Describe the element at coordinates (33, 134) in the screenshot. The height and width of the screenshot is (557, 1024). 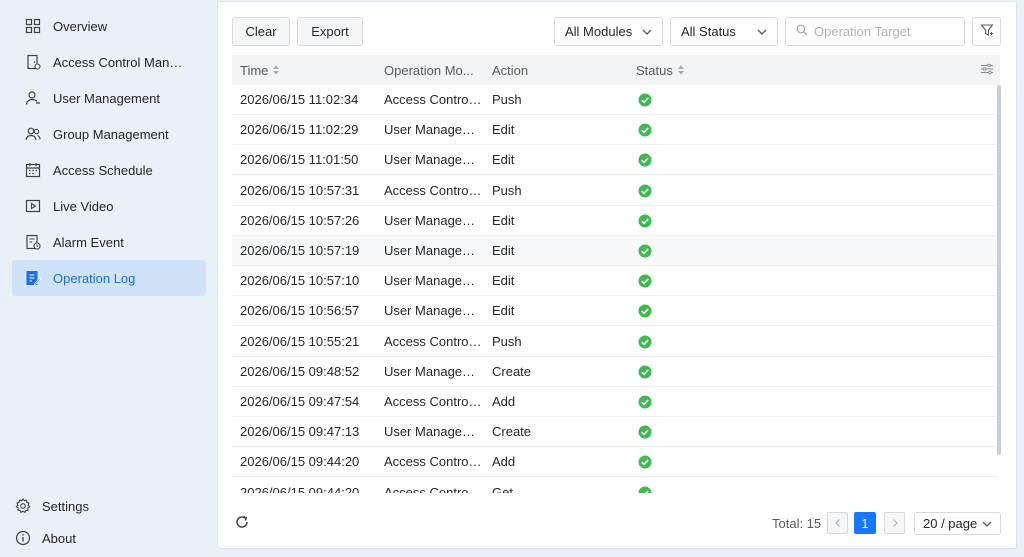
I see `group-icon` at that location.